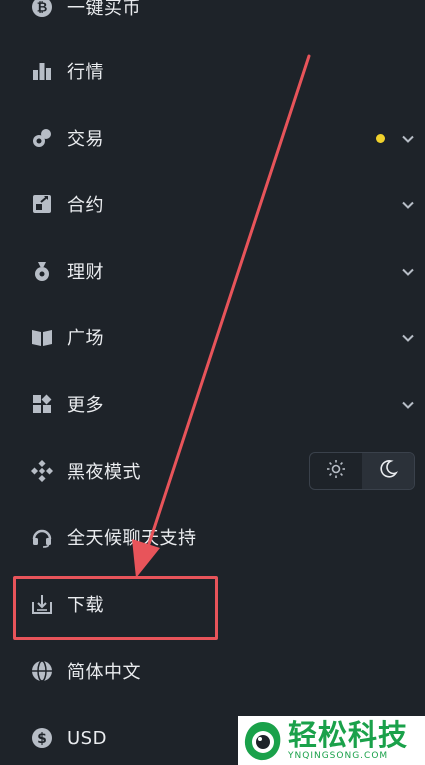 The height and width of the screenshot is (765, 425). Describe the element at coordinates (380, 138) in the screenshot. I see `notification-dot` at that location.